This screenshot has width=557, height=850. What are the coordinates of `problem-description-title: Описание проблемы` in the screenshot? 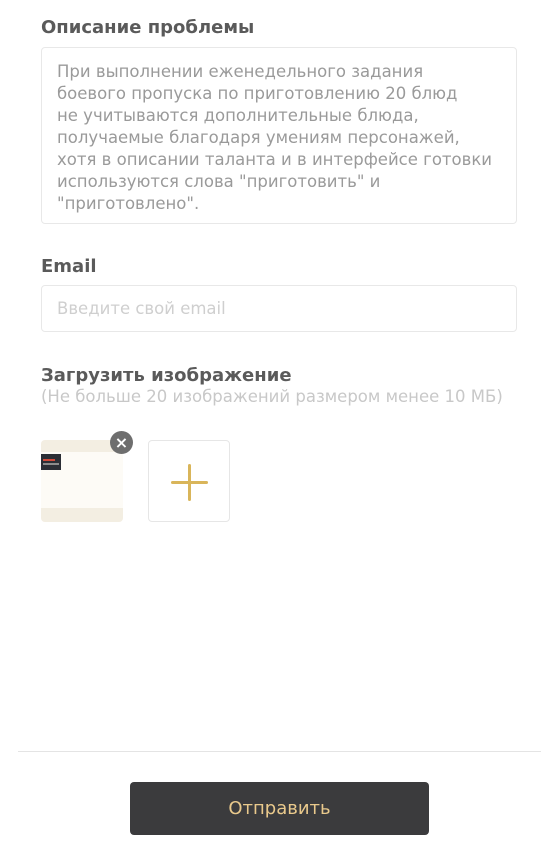 It's located at (148, 27).